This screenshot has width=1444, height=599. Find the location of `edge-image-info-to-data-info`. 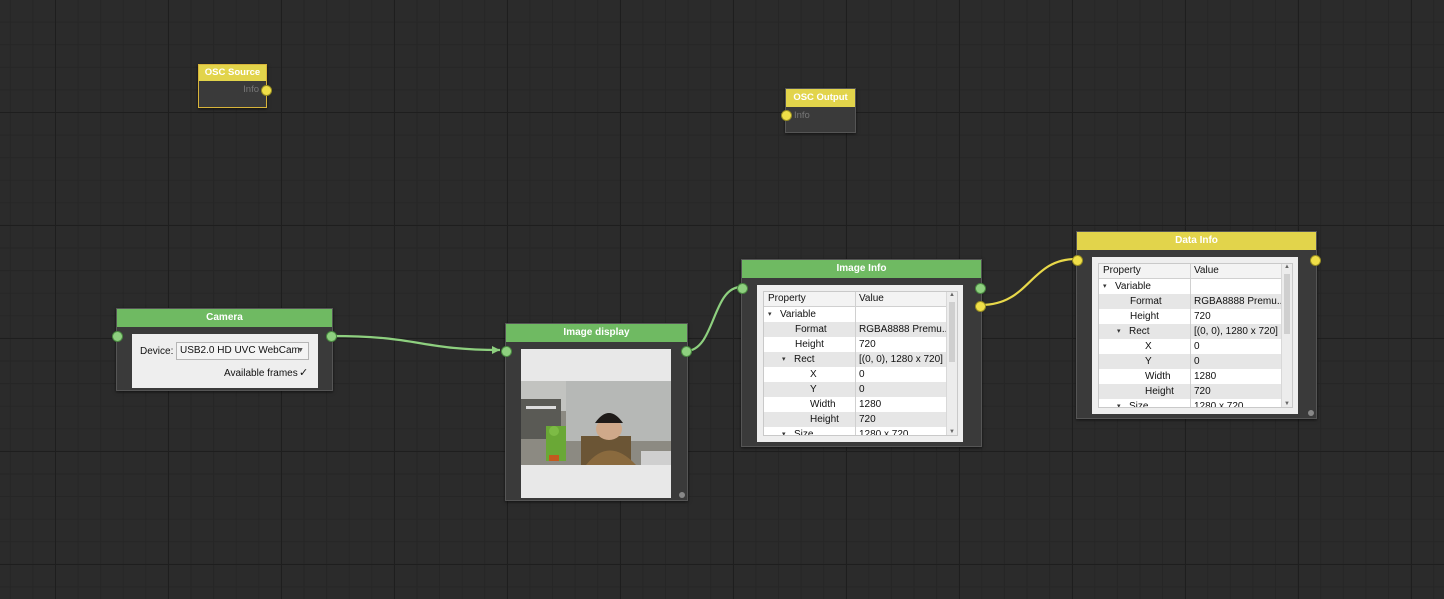

edge-image-info-to-data-info is located at coordinates (1028, 282).